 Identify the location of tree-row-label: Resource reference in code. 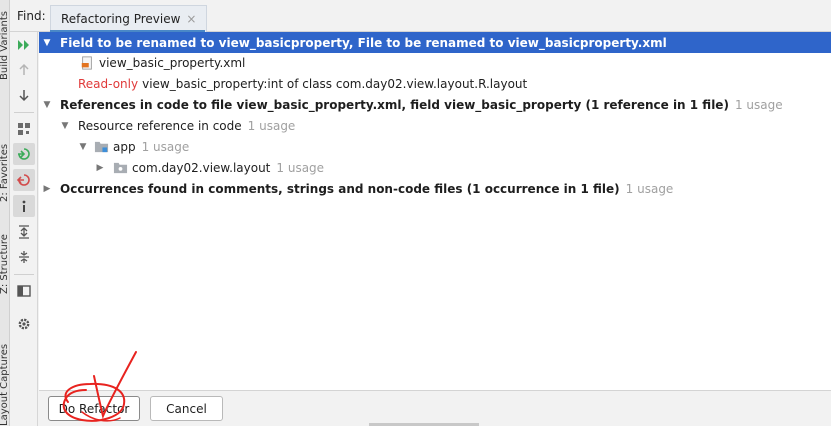
(160, 125).